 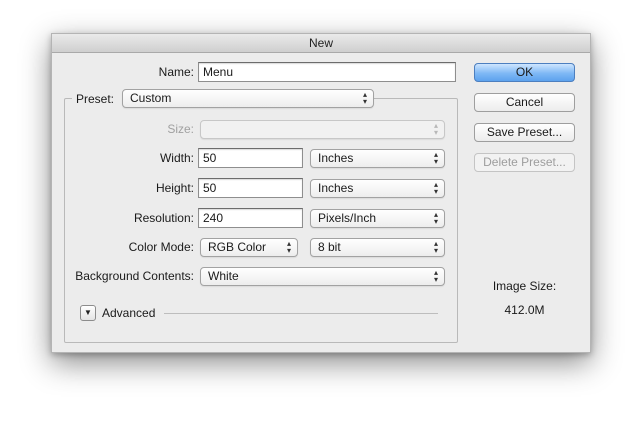 I want to click on width-field: 50, so click(x=250, y=158).